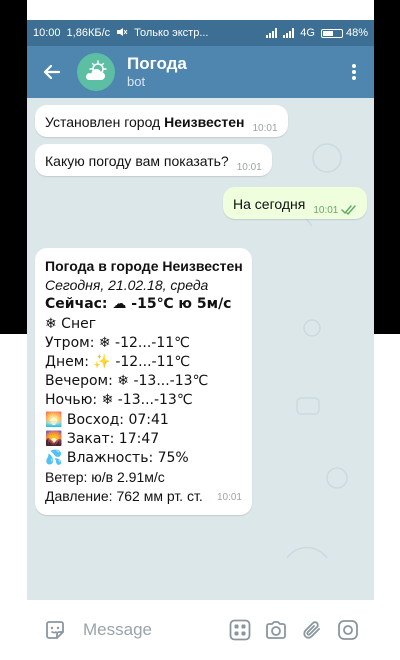 This screenshot has width=400, height=660. What do you see at coordinates (105, 477) in the screenshot?
I see `weather-wind: Ветер: ю/в 2.91м/с` at bounding box center [105, 477].